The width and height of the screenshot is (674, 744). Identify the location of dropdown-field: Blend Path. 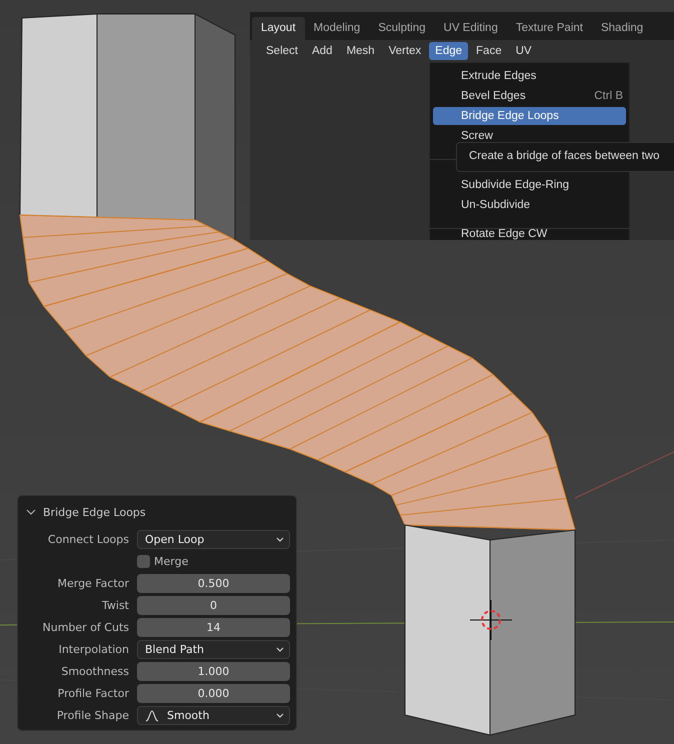
(213, 649).